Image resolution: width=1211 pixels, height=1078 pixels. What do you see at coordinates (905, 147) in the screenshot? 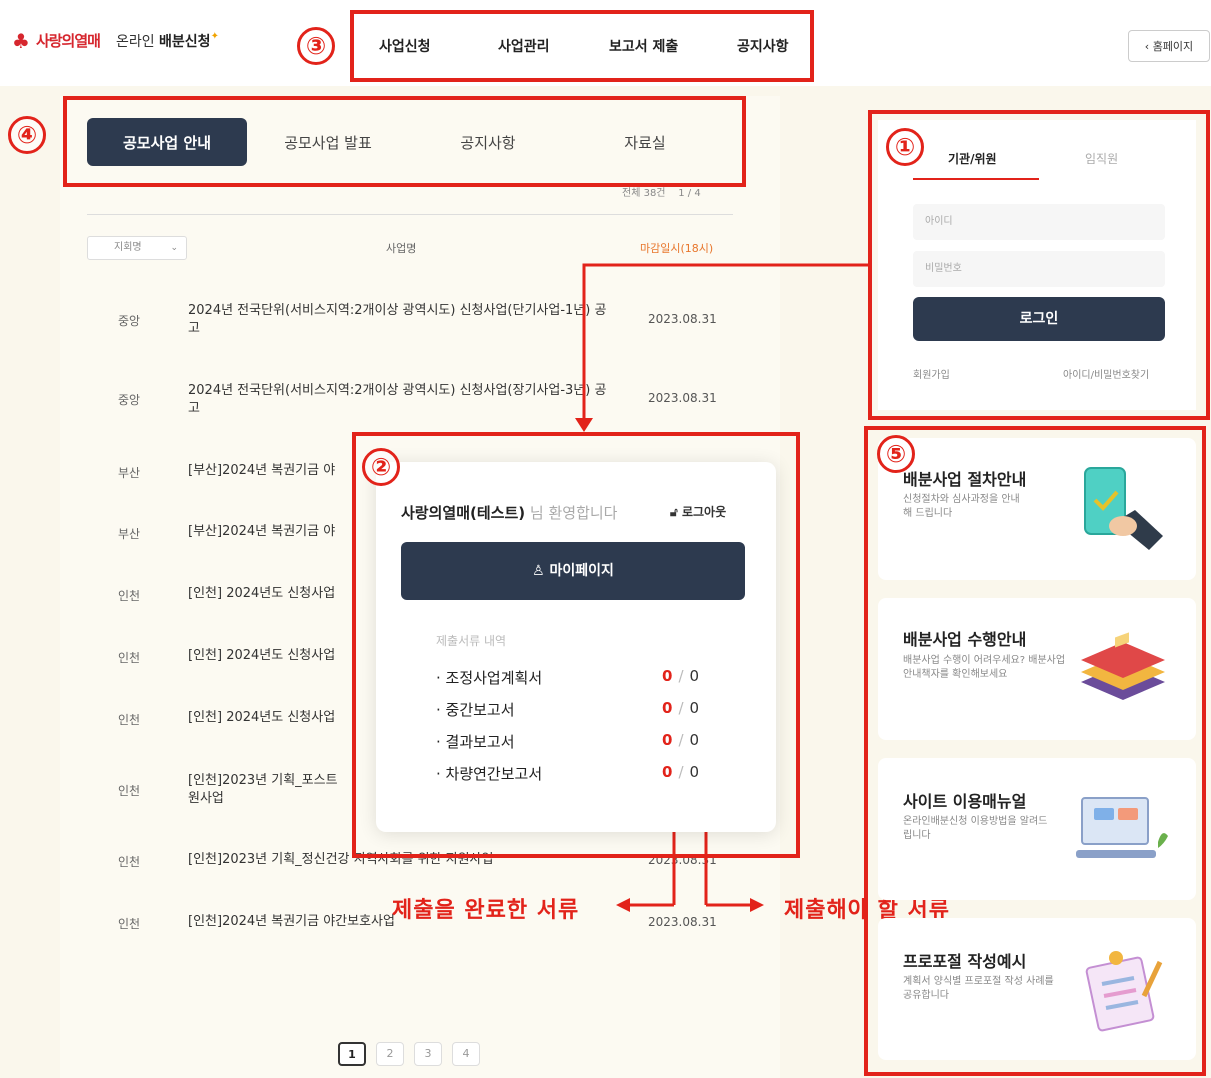
I see `marker-1: ①` at bounding box center [905, 147].